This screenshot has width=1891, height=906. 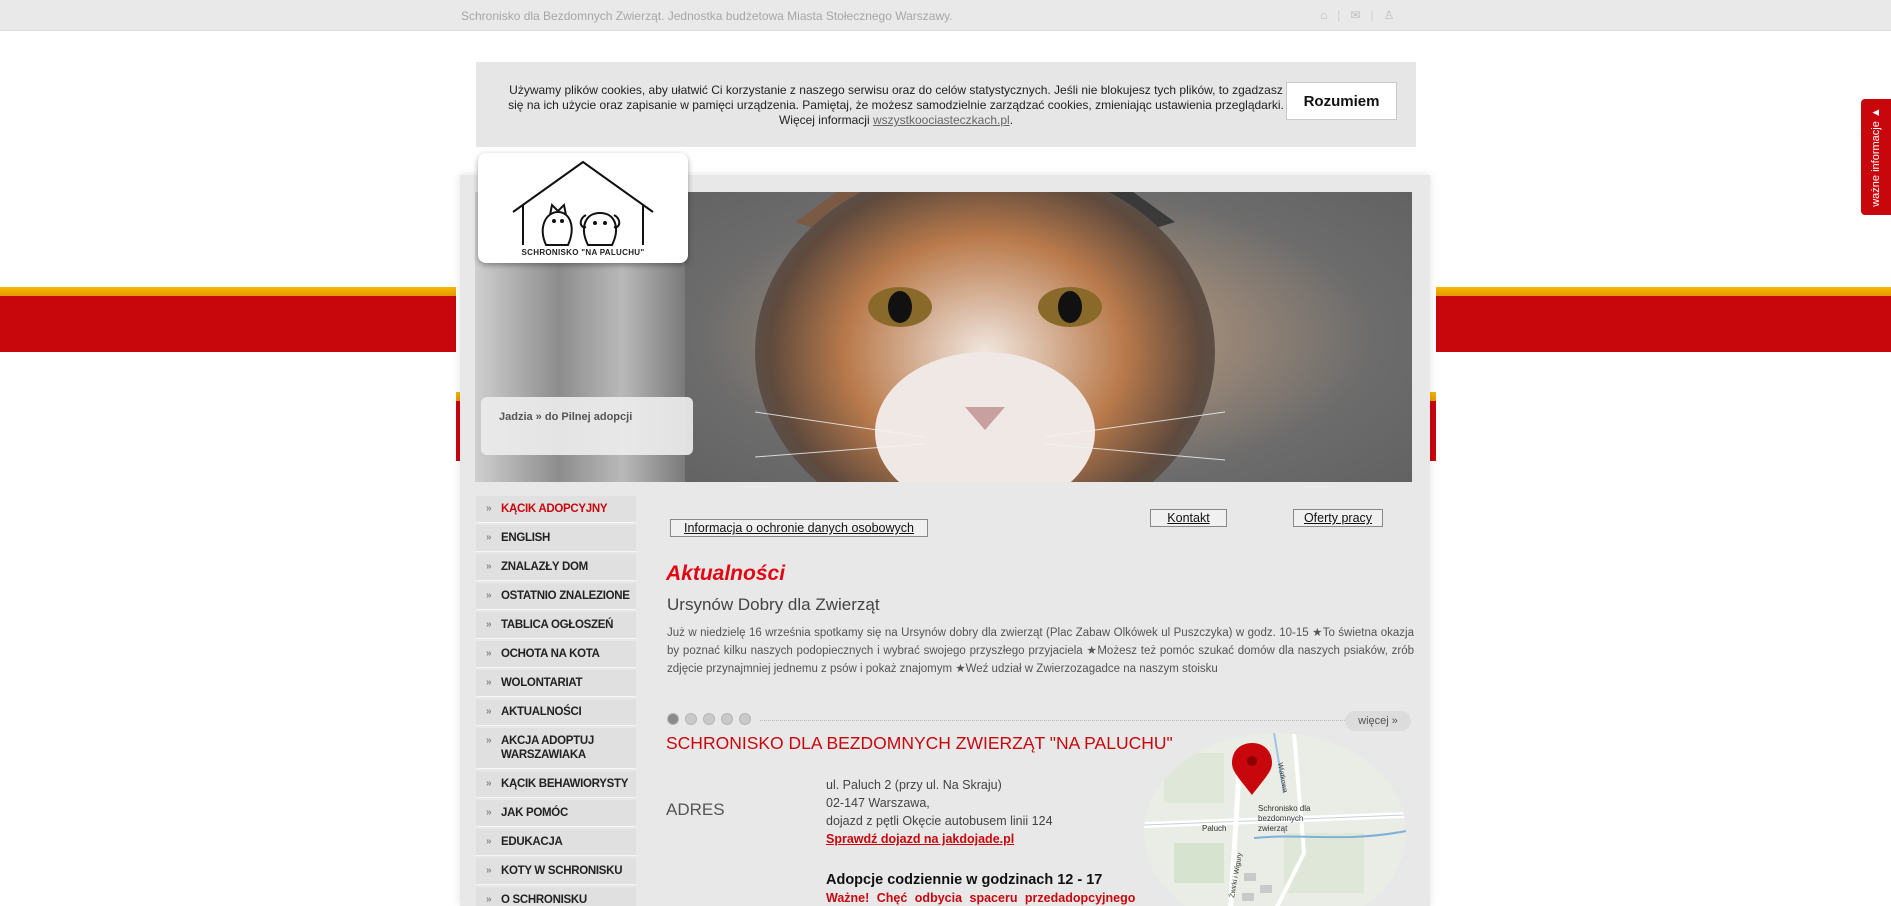 I want to click on map-pin-label: Schronisko dla, so click(x=1284, y=808).